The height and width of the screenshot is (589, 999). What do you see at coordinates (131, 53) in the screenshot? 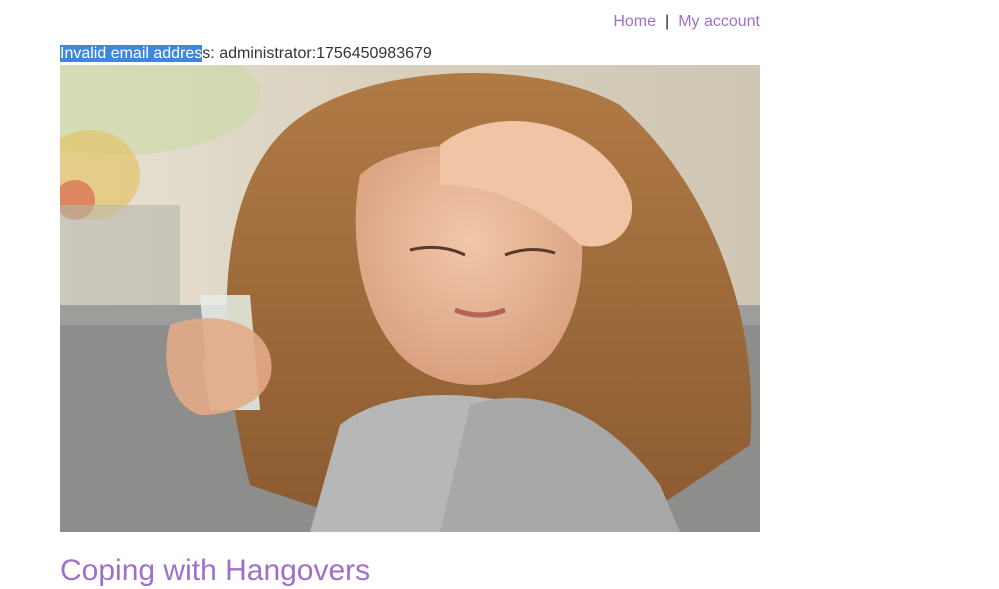
I see `selected-text: Invalid email addres` at bounding box center [131, 53].